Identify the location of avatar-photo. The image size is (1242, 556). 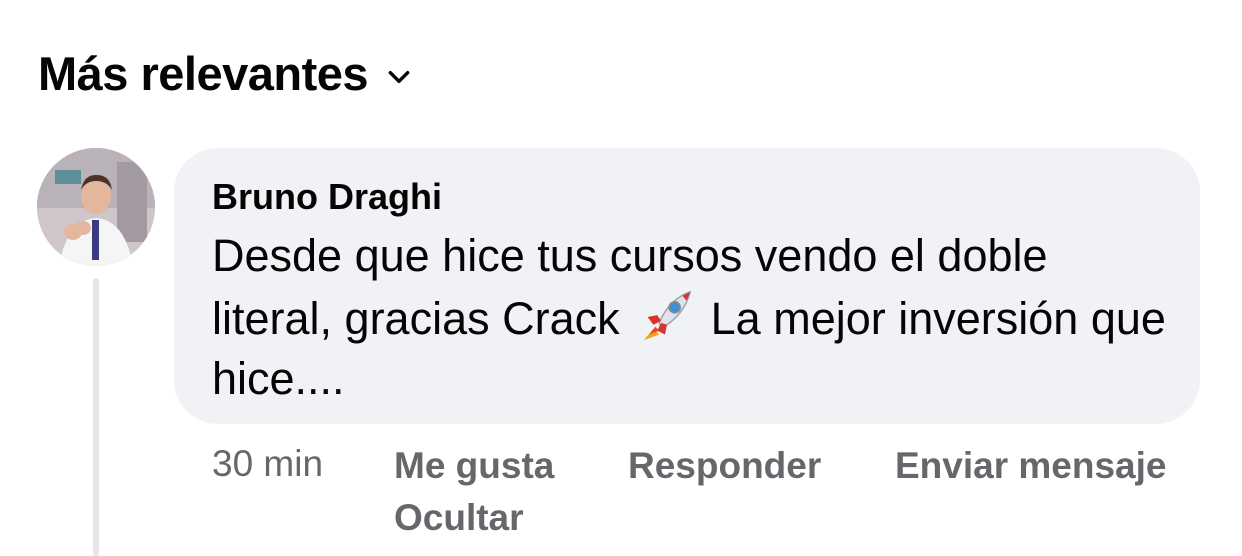
(96, 207).